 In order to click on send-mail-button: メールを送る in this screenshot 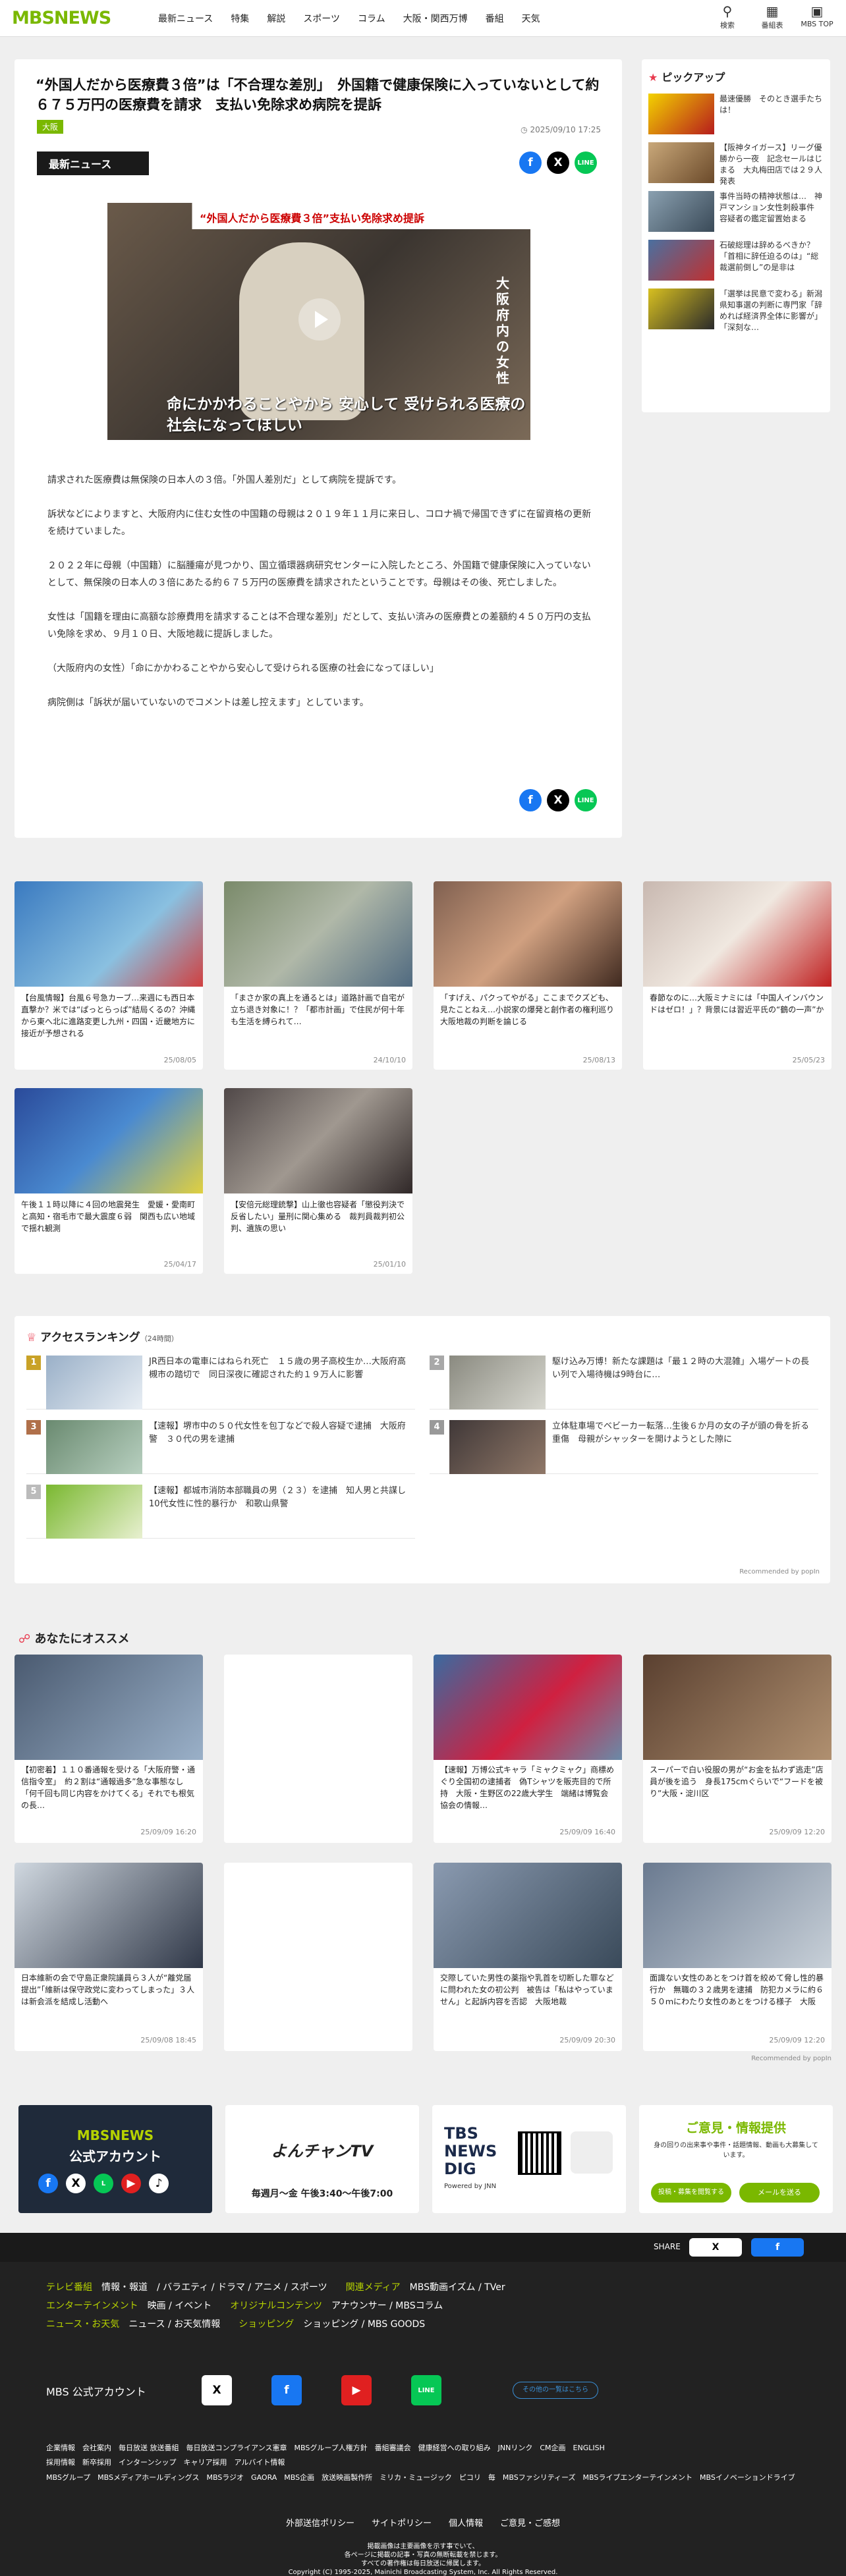, I will do `click(779, 2193)`.